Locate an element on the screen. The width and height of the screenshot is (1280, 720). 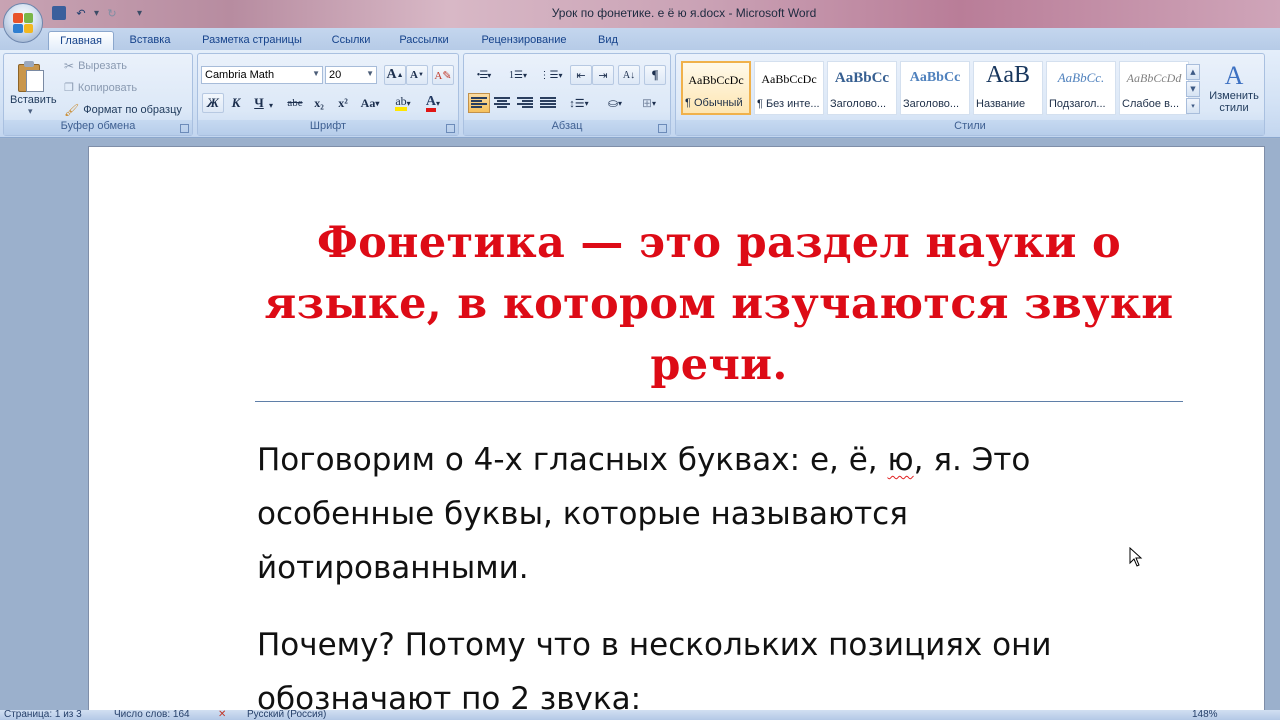
customize-qat-icon: ▾ is located at coordinates (139, 13).